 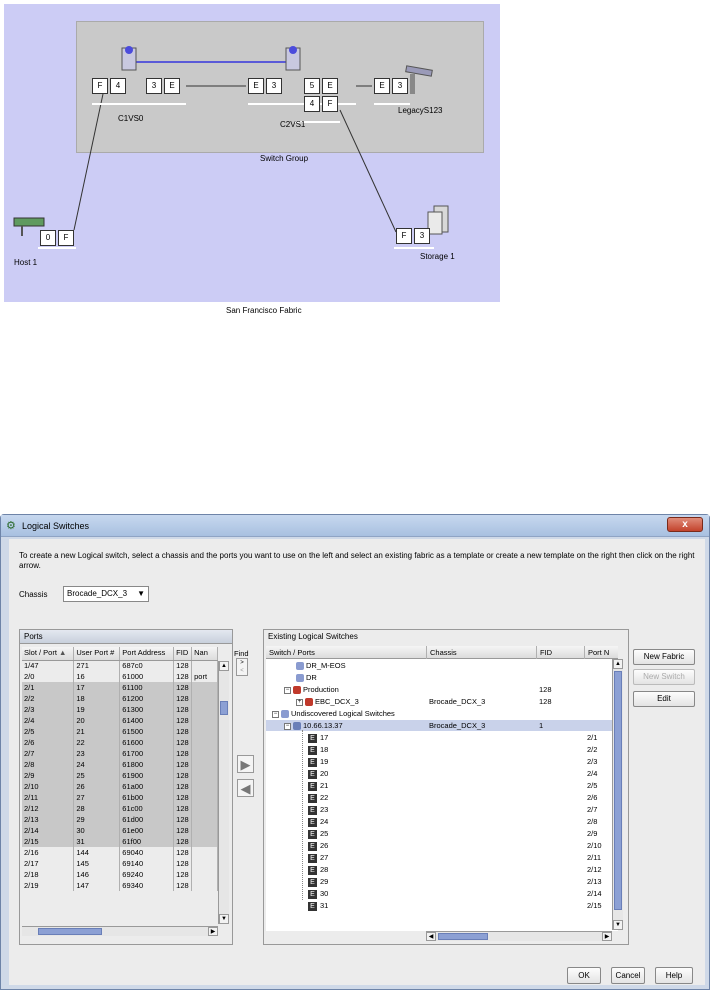 I want to click on move-right-button: ▶, so click(x=245, y=764).